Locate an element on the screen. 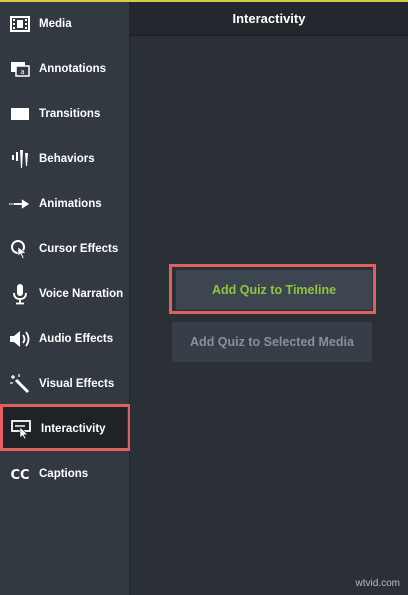 This screenshot has width=408, height=595. film-icon is located at coordinates (20, 24).